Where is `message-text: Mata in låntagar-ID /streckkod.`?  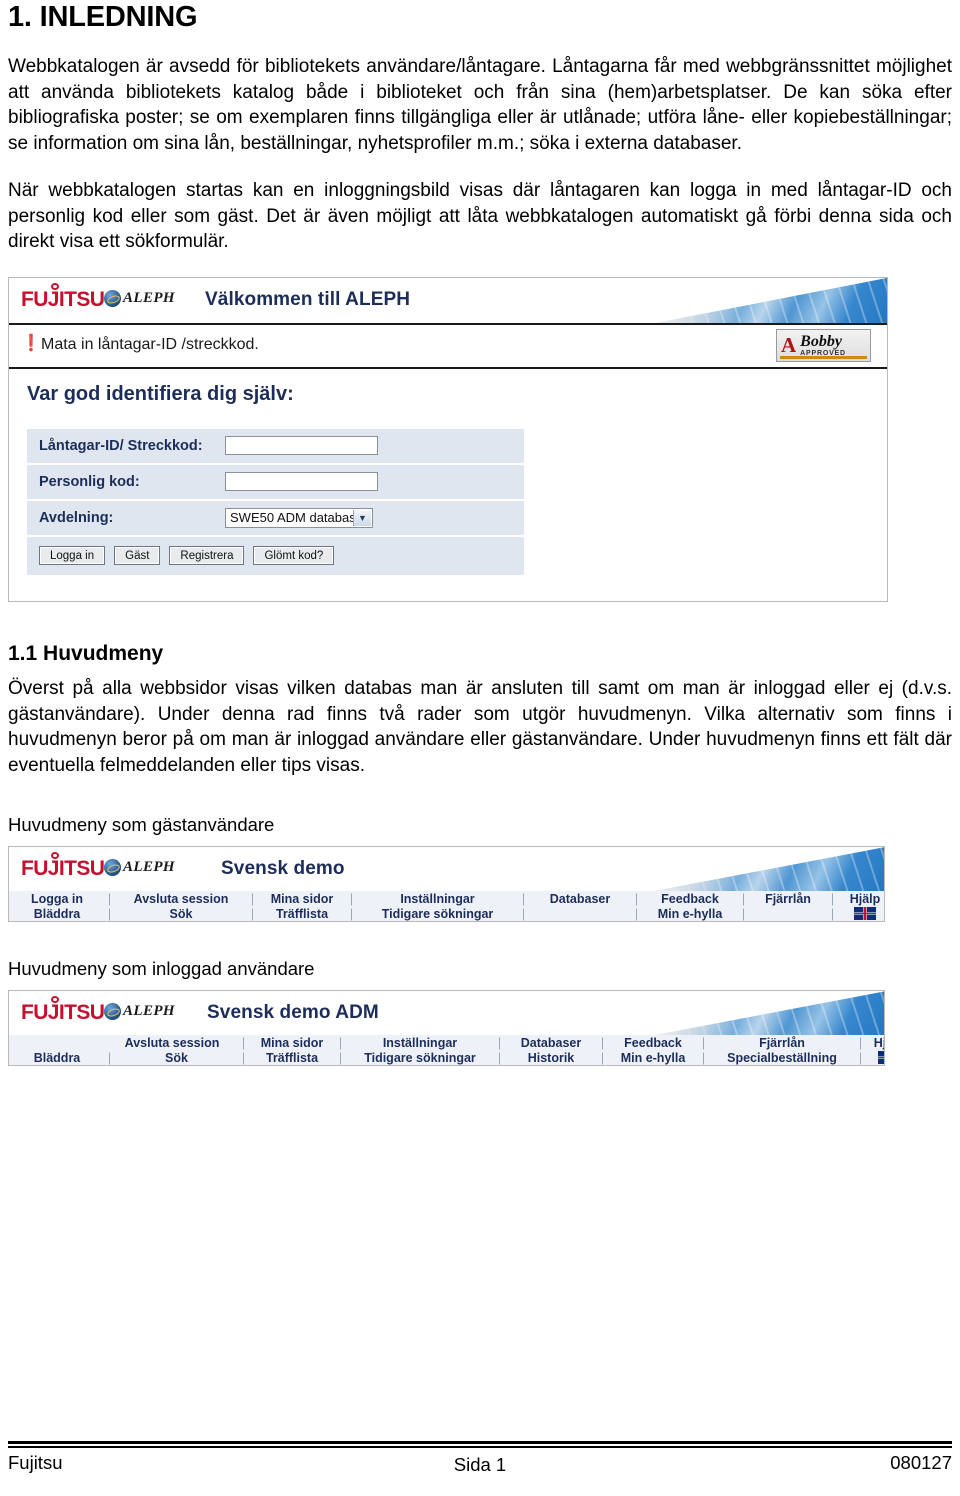 message-text: Mata in låntagar-ID /streckkod. is located at coordinates (150, 344).